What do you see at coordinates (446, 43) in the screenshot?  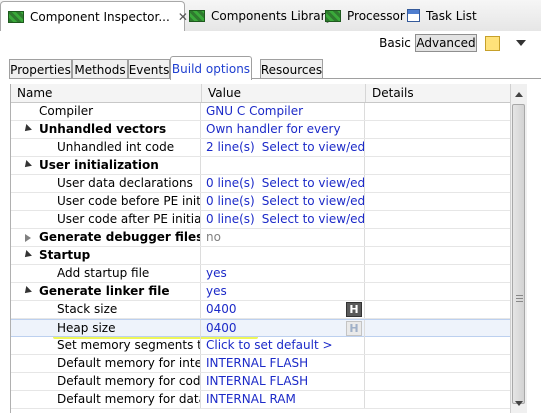 I see `advanced-button: Advanced` at bounding box center [446, 43].